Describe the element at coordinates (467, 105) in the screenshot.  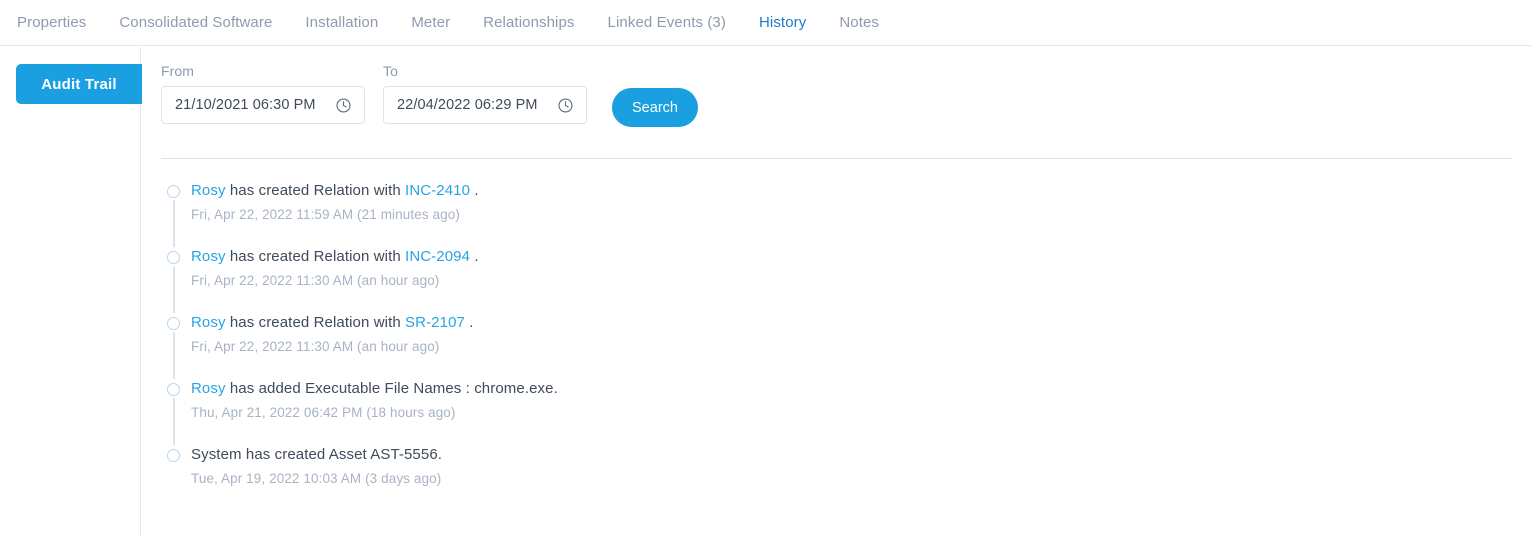
I see `to-date-value: 22/04/2022 06:29 PM` at that location.